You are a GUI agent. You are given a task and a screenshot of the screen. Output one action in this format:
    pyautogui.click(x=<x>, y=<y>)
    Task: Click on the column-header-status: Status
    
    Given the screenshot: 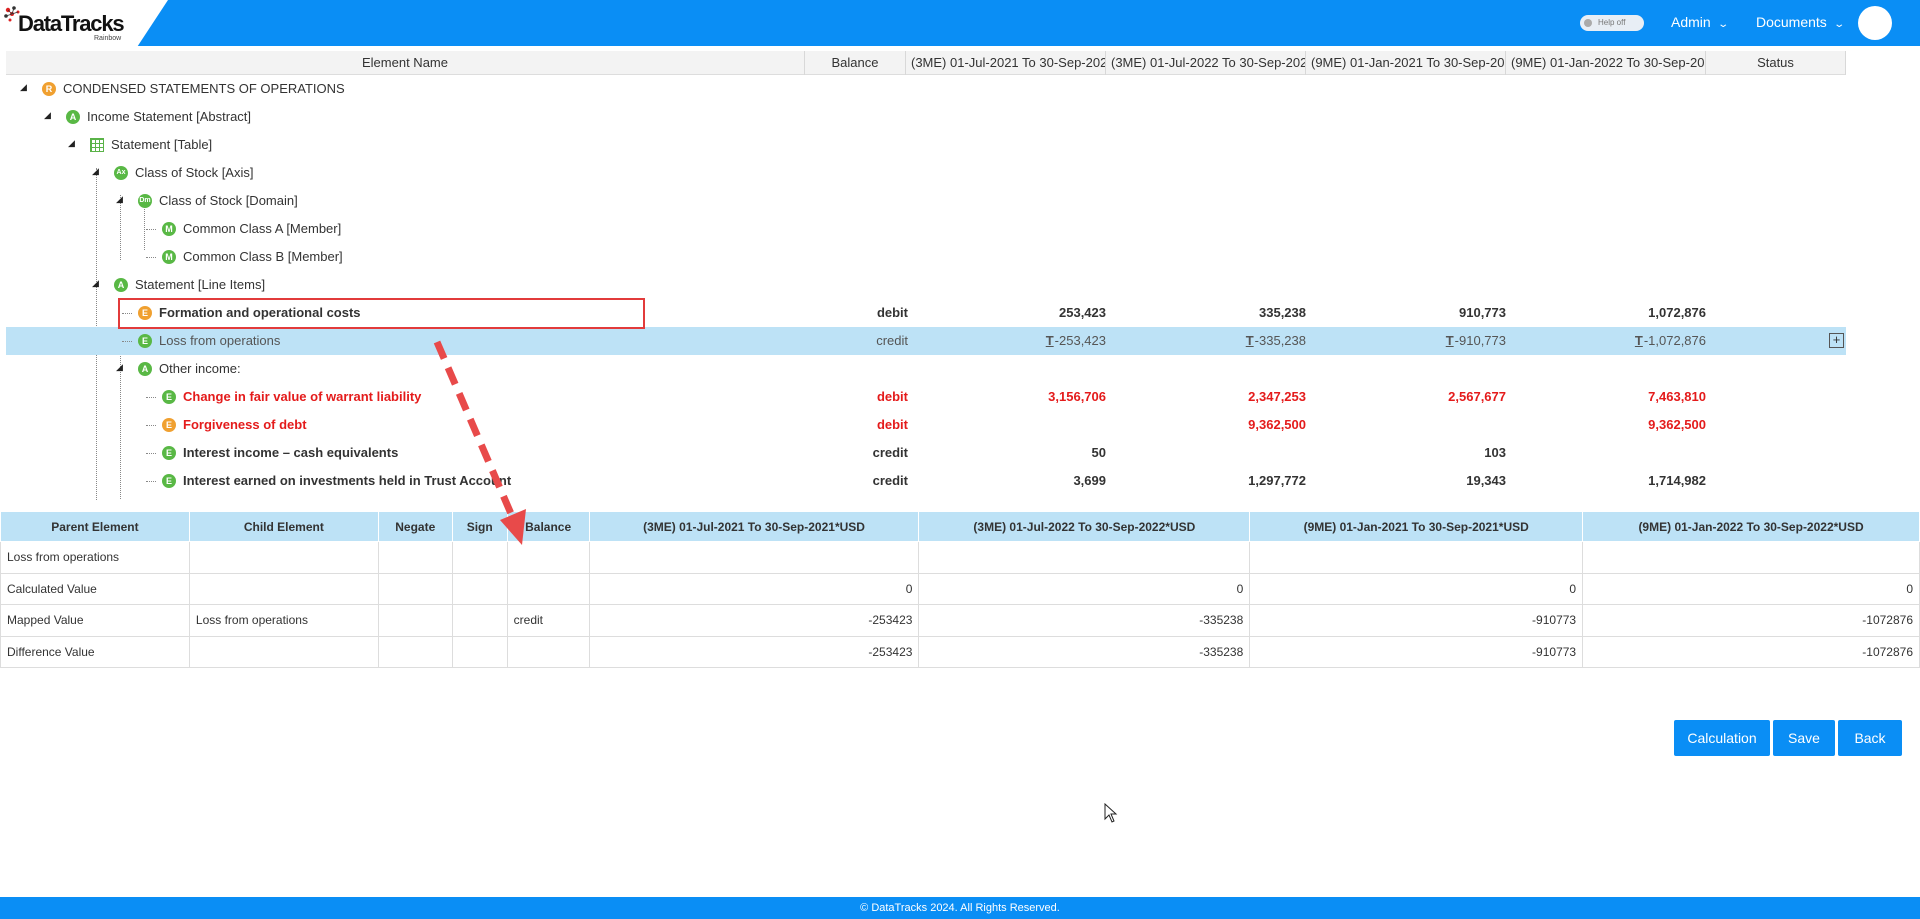 What is the action you would take?
    pyautogui.click(x=1776, y=63)
    